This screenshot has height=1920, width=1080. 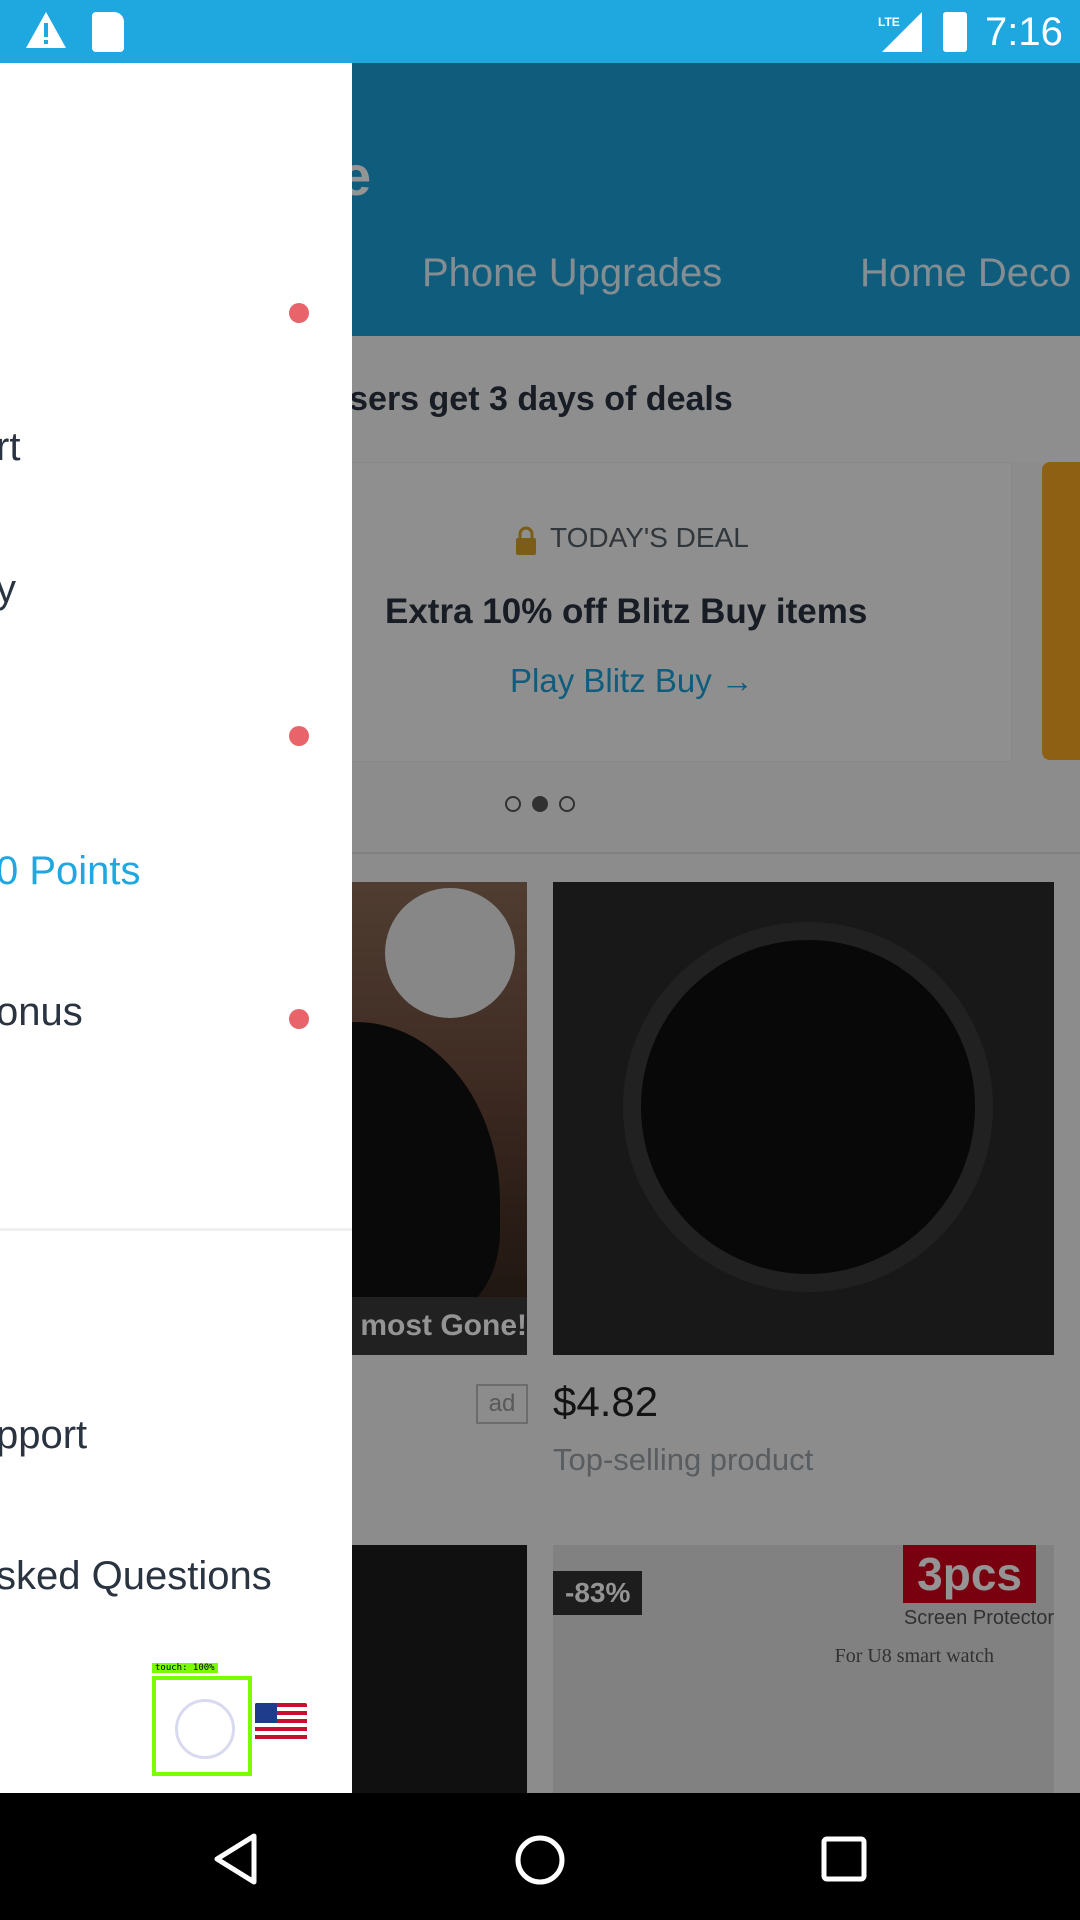 I want to click on signal-icon: LTE, so click(x=900, y=32).